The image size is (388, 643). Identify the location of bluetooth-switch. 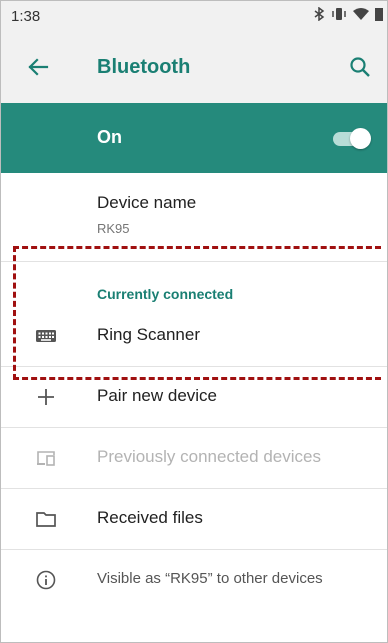
(352, 138).